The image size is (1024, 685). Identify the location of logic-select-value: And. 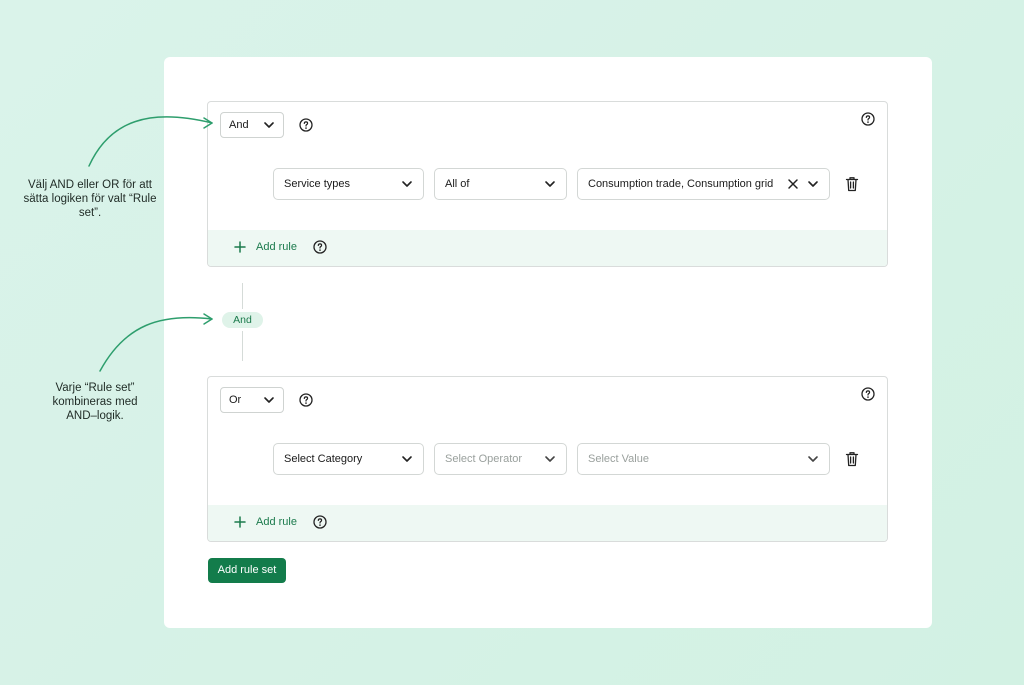
(239, 125).